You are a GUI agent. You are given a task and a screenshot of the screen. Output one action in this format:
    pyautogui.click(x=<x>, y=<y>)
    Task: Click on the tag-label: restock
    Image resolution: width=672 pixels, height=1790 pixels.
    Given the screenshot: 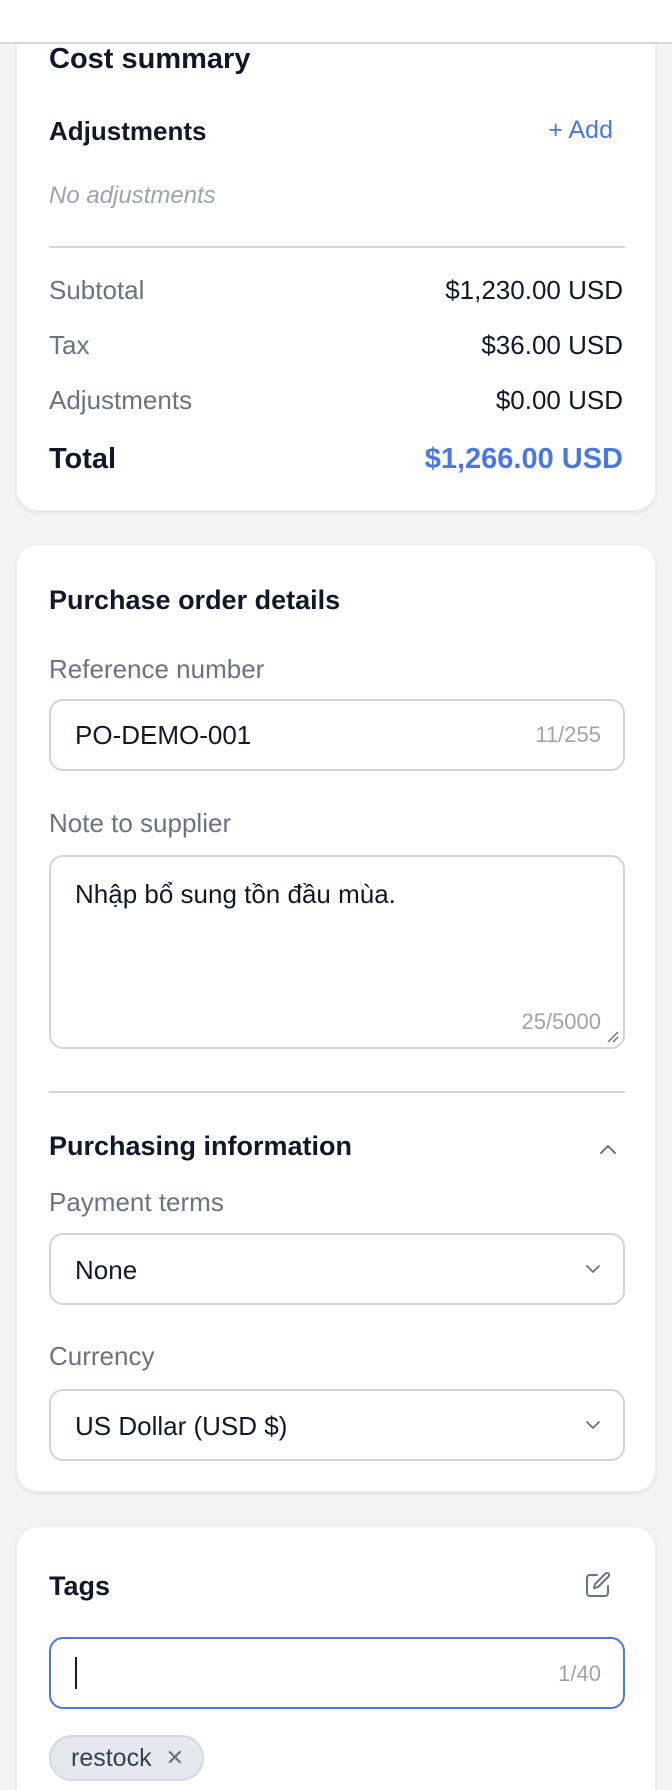 What is the action you would take?
    pyautogui.click(x=111, y=1757)
    